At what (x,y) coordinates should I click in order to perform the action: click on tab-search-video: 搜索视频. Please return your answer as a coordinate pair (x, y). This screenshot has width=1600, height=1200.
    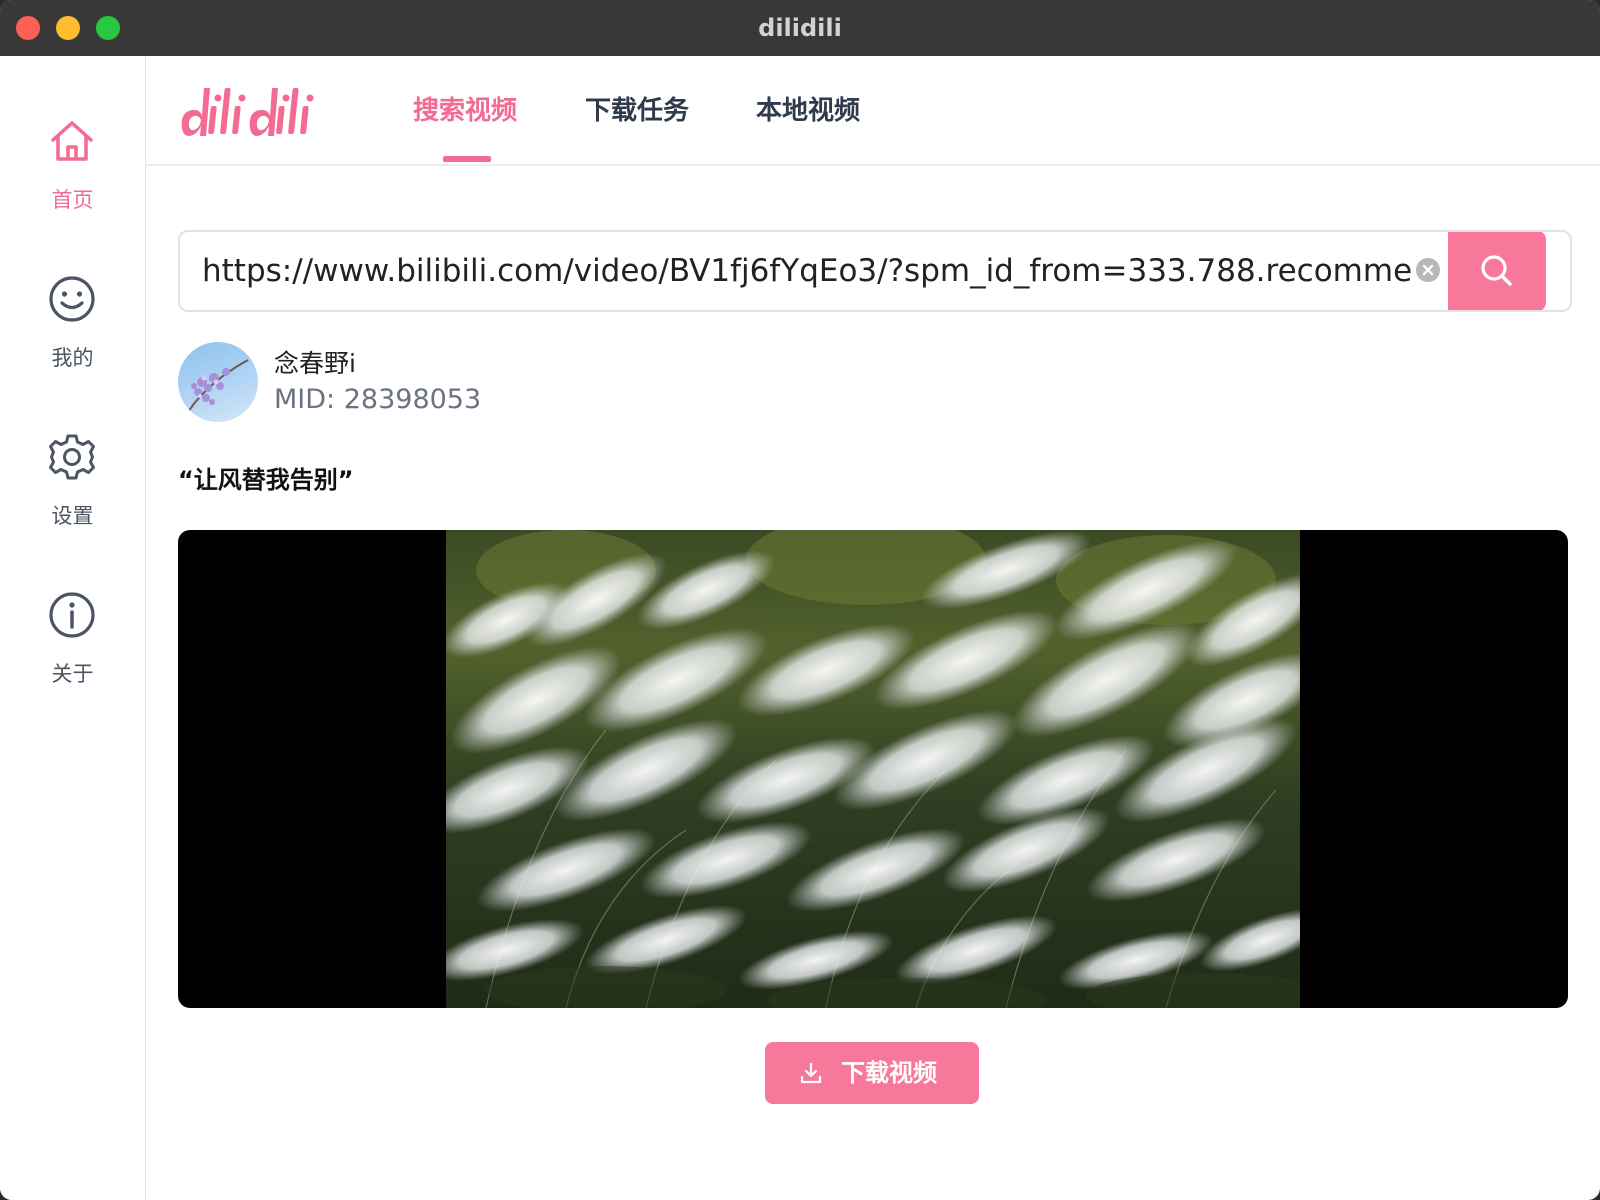
    Looking at the image, I should click on (465, 108).